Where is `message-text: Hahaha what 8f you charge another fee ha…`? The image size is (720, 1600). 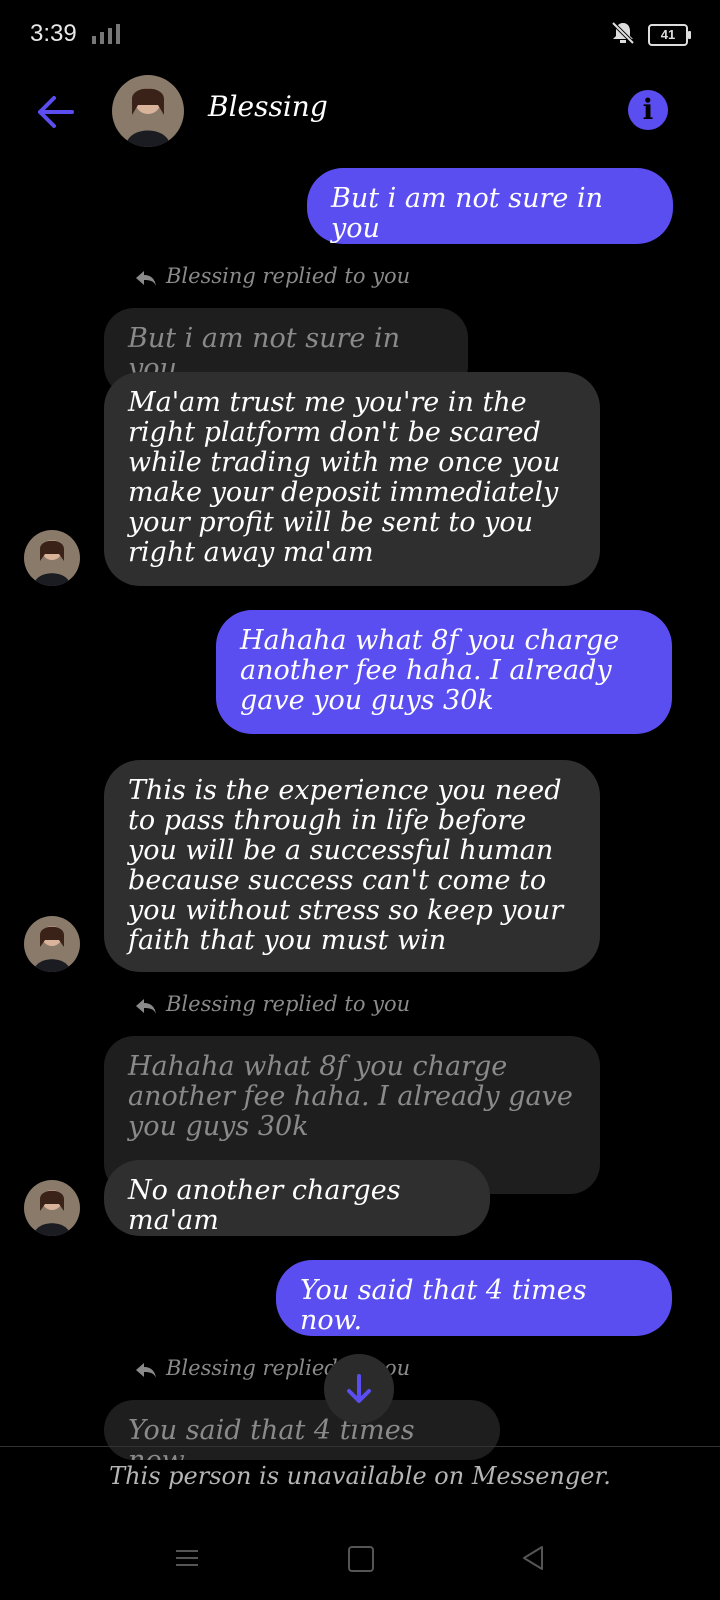
message-text: Hahaha what 8f you charge another fee ha… is located at coordinates (430, 670).